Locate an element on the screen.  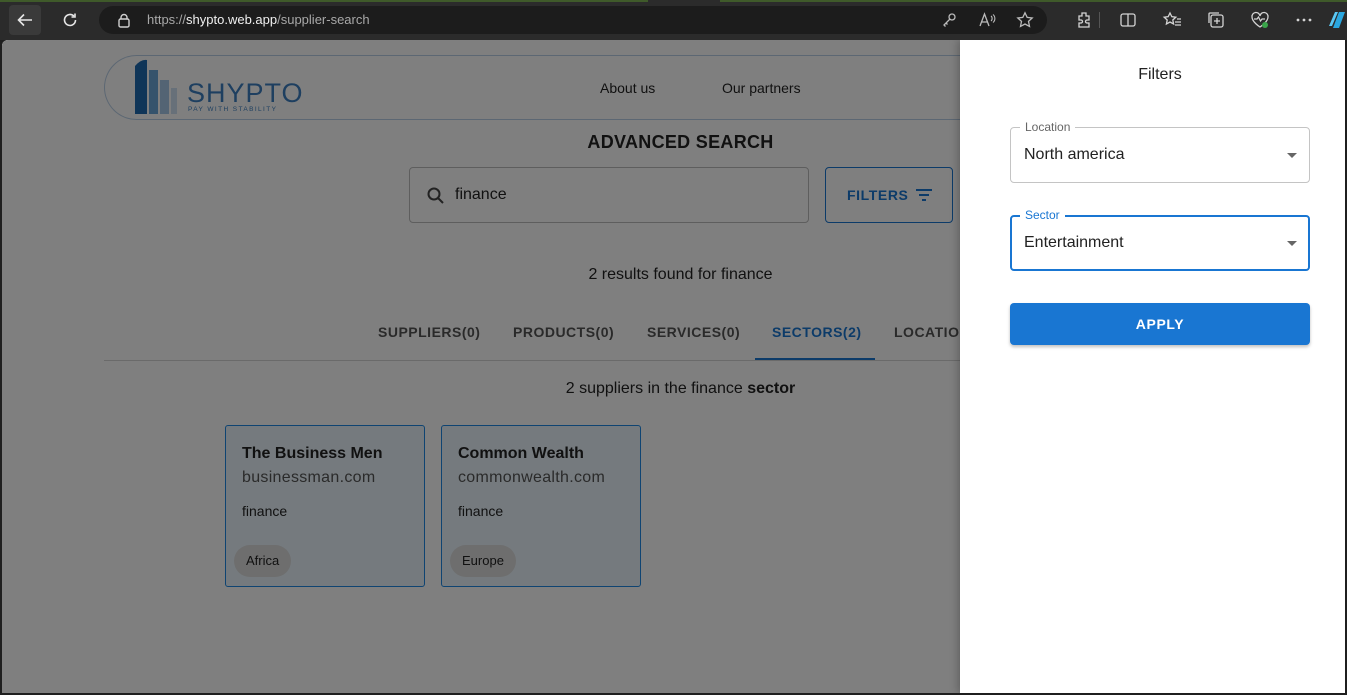
url-text: https://shypto.web.app/supplier-search is located at coordinates (258, 19).